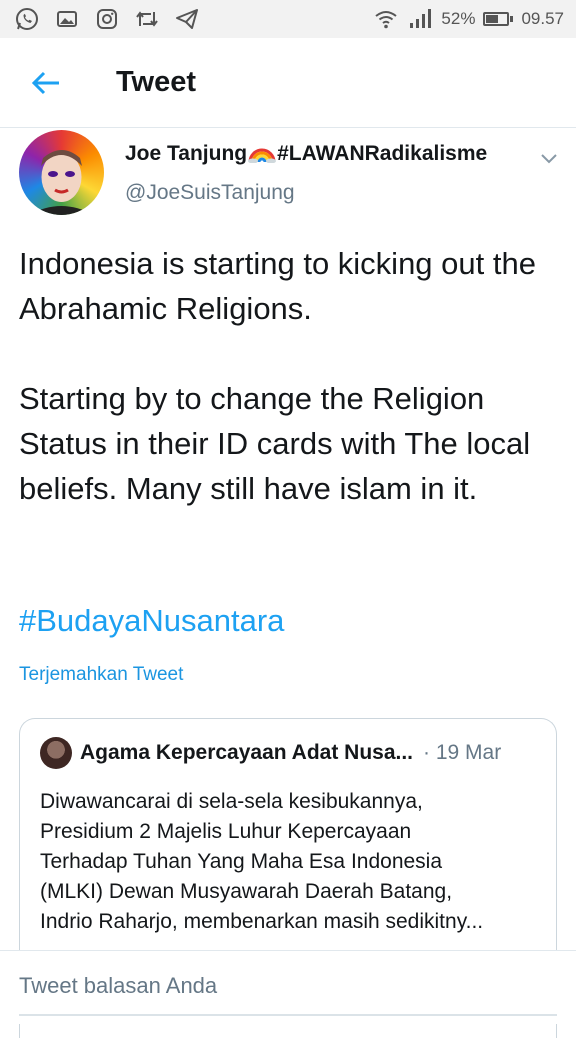 The width and height of the screenshot is (576, 1038). I want to click on telegram-icon, so click(187, 19).